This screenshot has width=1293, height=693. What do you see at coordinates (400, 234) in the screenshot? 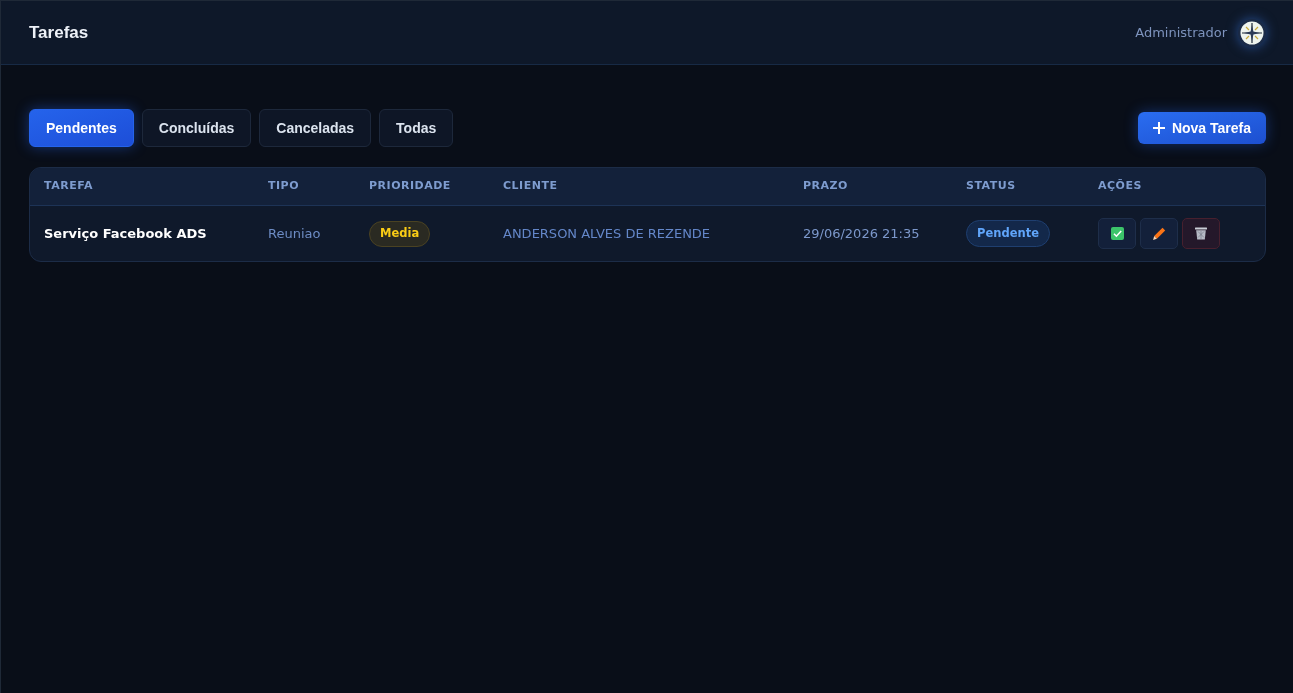
I see `priority-badge: Media` at bounding box center [400, 234].